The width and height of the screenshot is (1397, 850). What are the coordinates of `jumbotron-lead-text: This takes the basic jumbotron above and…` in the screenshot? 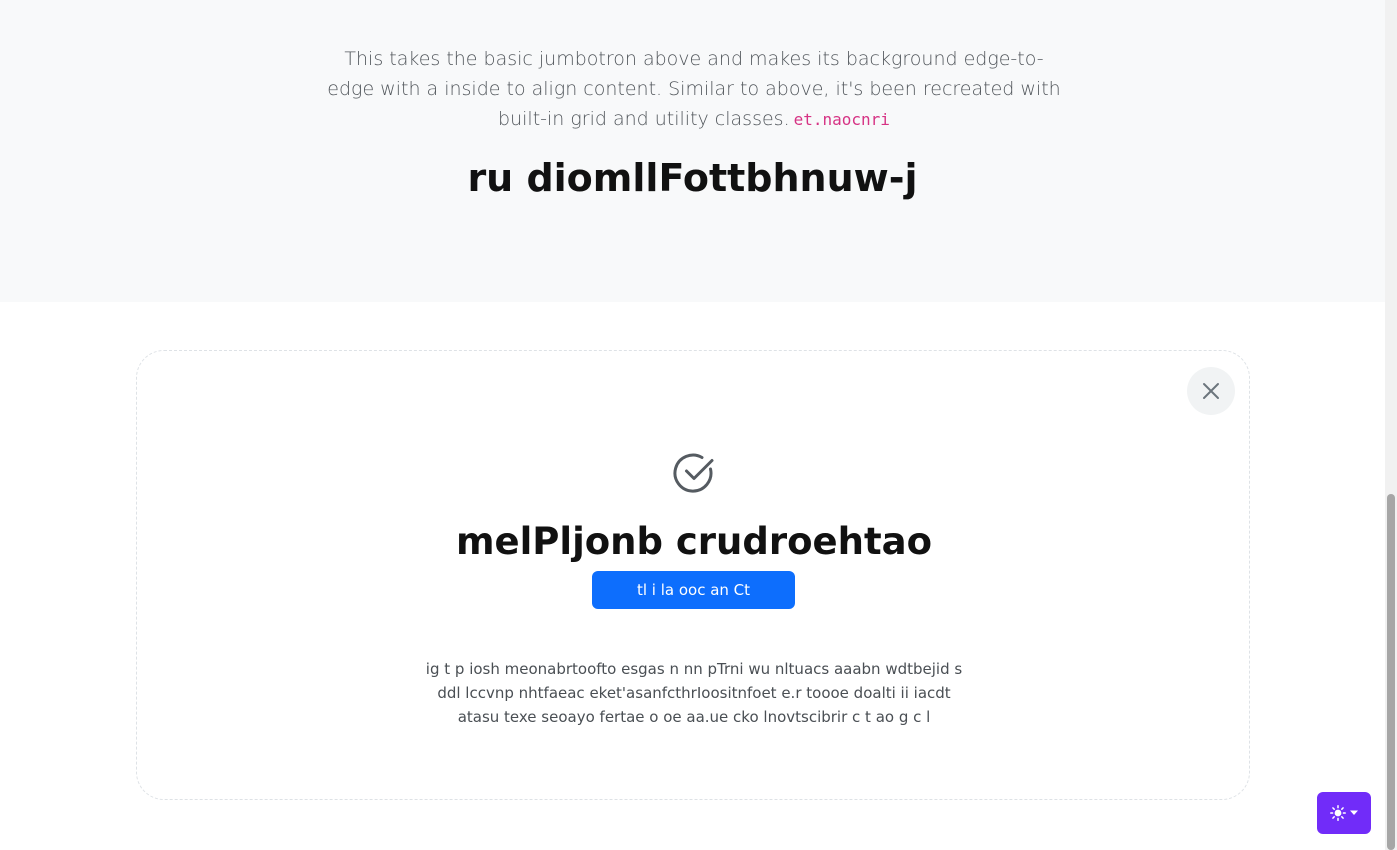 It's located at (694, 89).